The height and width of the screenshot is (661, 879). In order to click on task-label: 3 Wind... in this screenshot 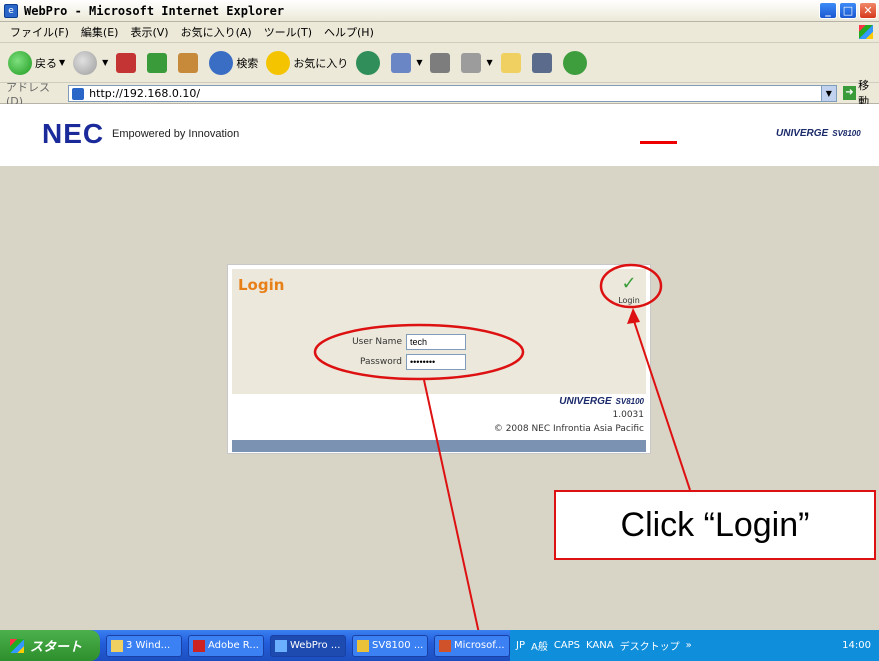, I will do `click(148, 645)`.